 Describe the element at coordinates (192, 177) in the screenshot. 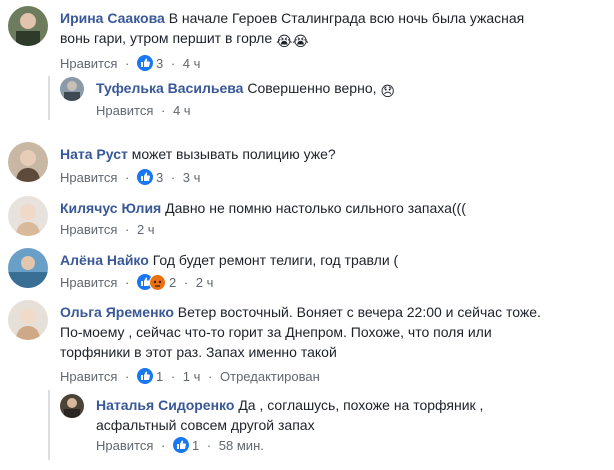

I see `comment-time: 3 ч` at that location.